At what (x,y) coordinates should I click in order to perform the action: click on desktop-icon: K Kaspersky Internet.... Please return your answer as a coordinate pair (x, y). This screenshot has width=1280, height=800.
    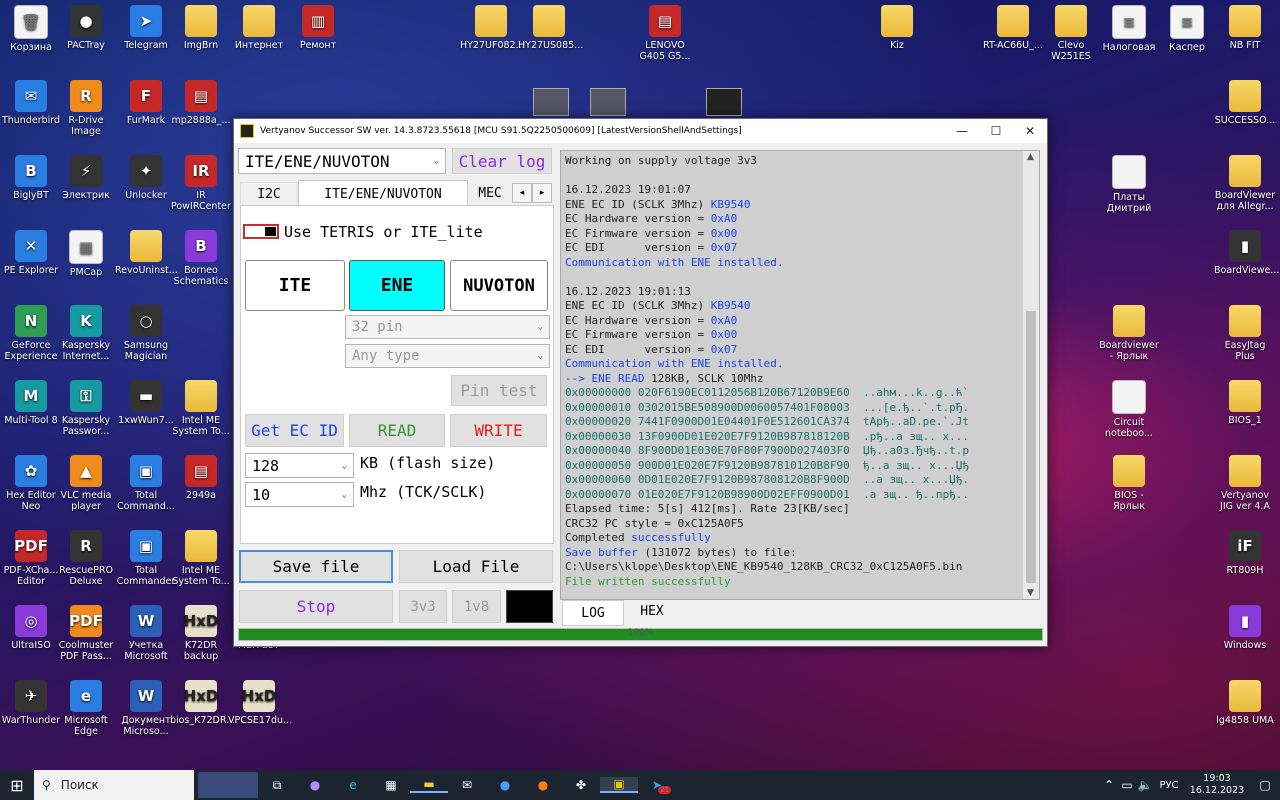
    Looking at the image, I should click on (86, 333).